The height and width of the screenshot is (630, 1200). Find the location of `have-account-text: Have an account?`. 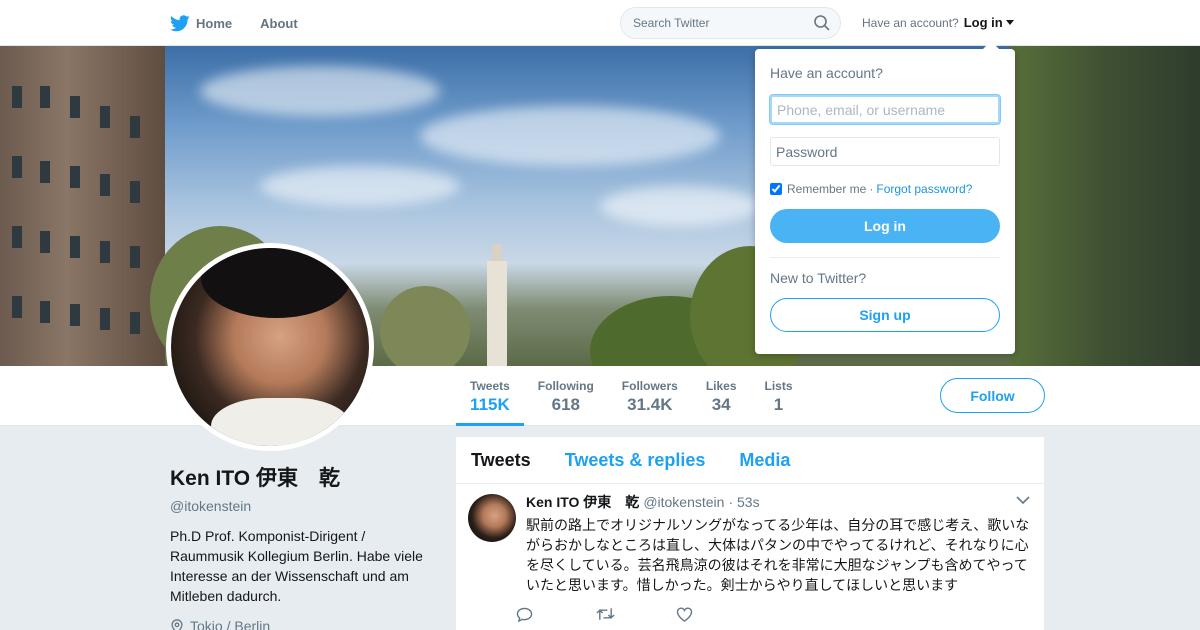

have-account-text: Have an account? is located at coordinates (910, 22).